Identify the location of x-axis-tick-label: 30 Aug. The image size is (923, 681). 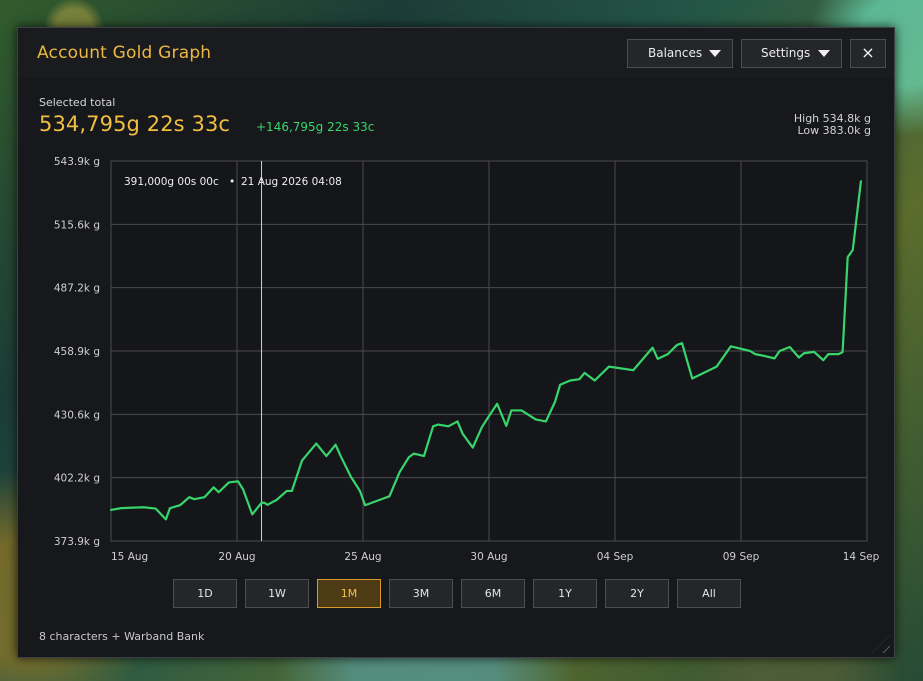
(488, 557).